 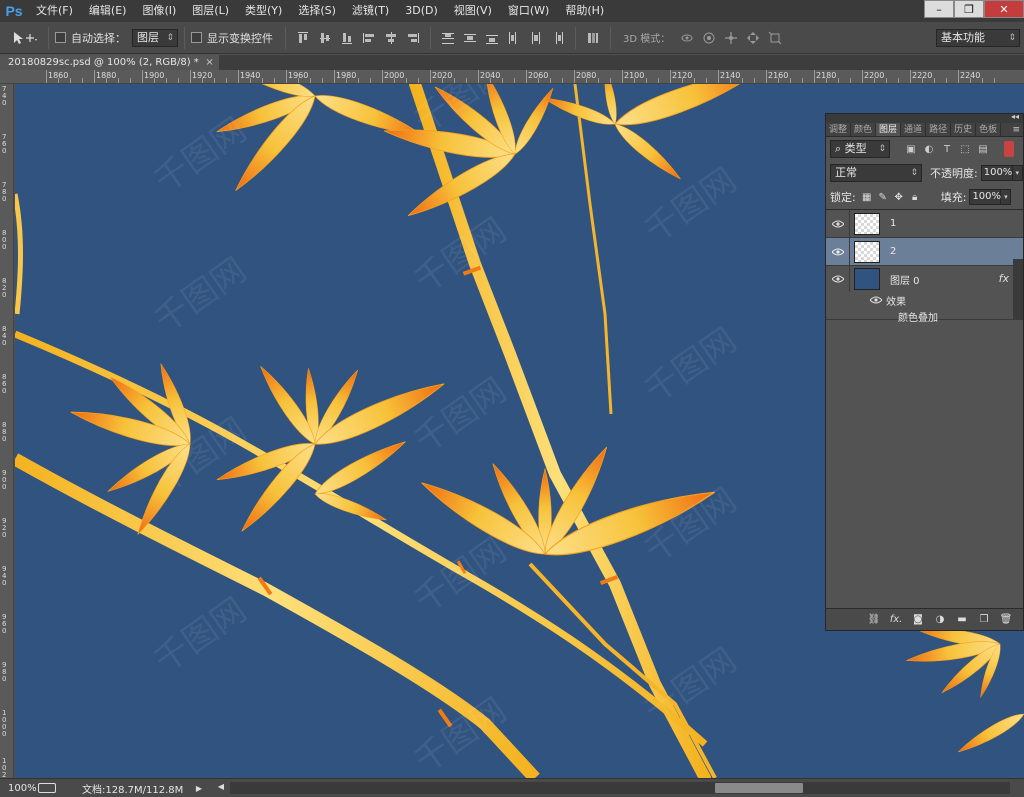 I want to click on menu-select: 选择(S), so click(x=317, y=11).